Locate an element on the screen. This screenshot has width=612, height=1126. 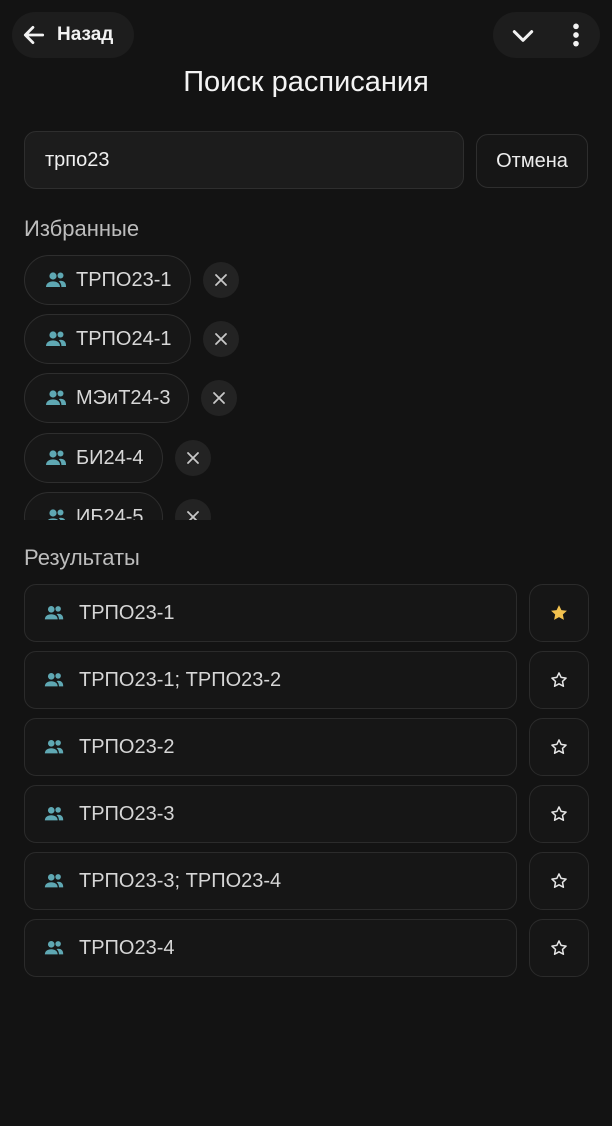
favorite-item: ТРПО23-1 is located at coordinates (131, 280).